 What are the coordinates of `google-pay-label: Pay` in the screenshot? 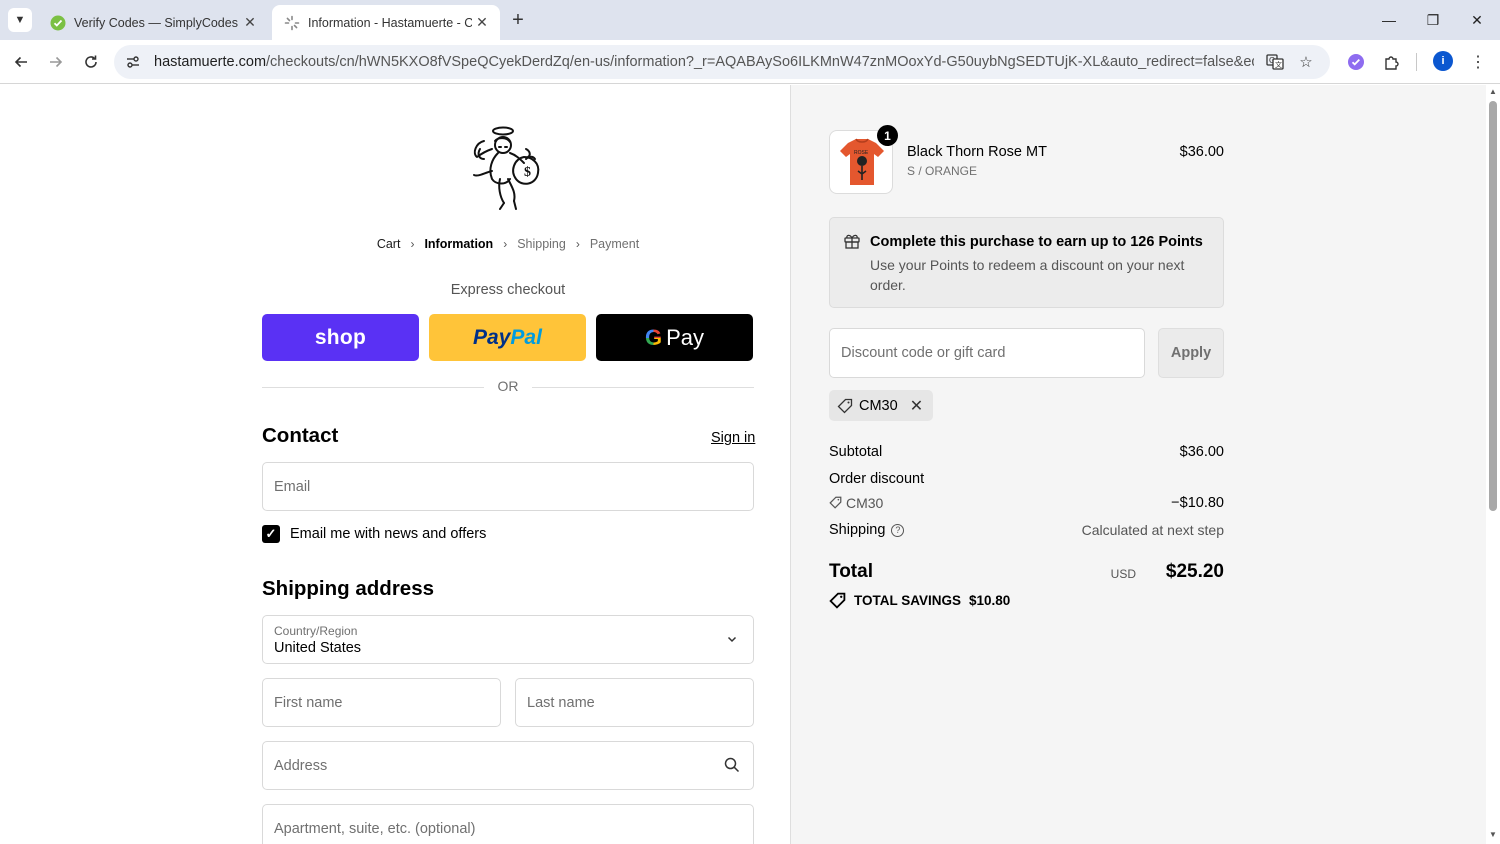 It's located at (685, 337).